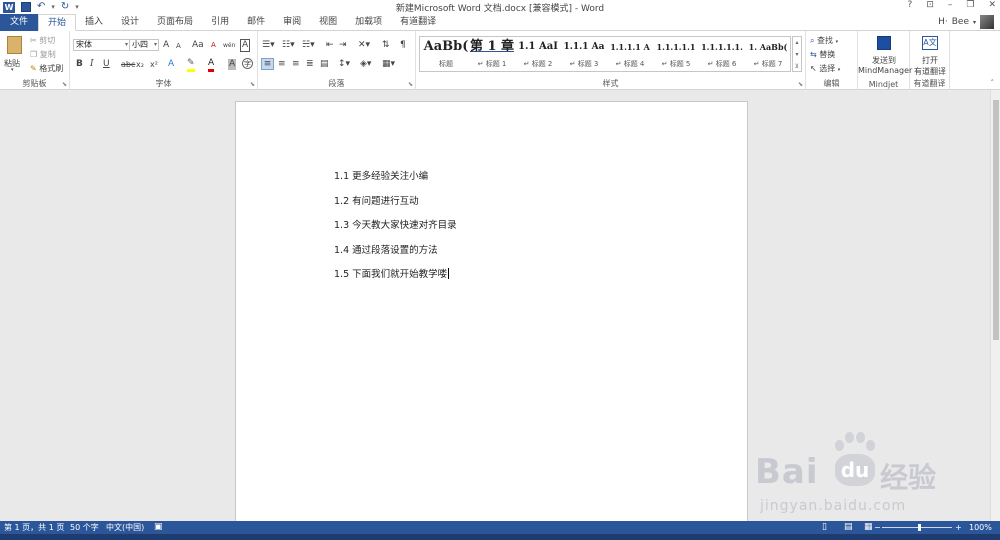 The image size is (1000, 540). What do you see at coordinates (768, 54) in the screenshot?
I see `style-item: 1. AaBb(↵ 标题 7` at bounding box center [768, 54].